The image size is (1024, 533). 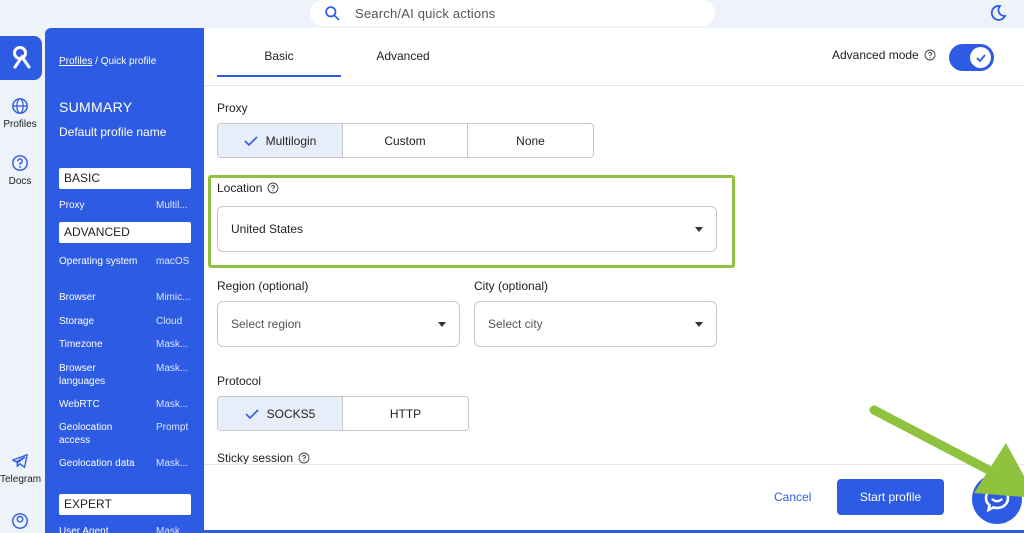 What do you see at coordinates (86, 434) in the screenshot?
I see `summary-row-key: Geolocation access` at bounding box center [86, 434].